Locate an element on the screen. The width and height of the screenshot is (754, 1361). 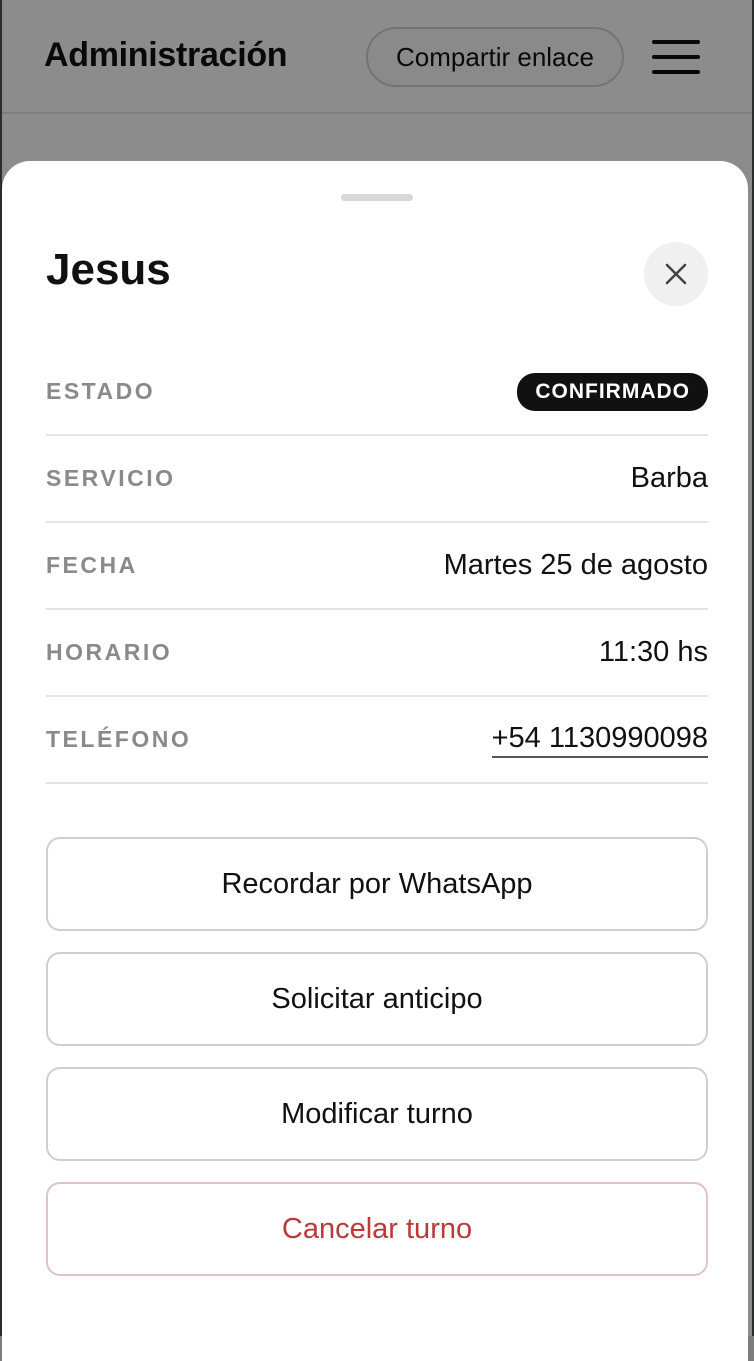
close-button is located at coordinates (676, 274).